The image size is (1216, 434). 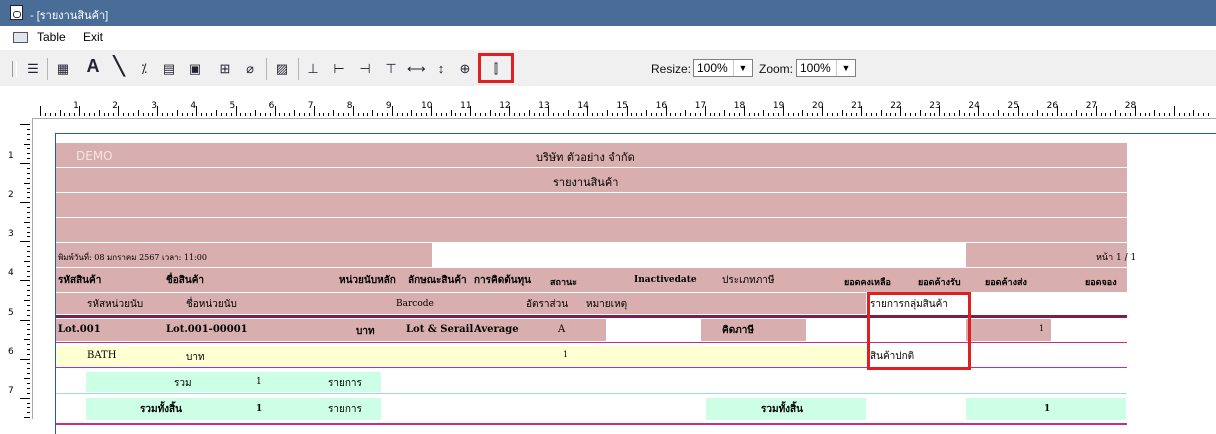 I want to click on ruler-mark: 5, so click(x=232, y=106).